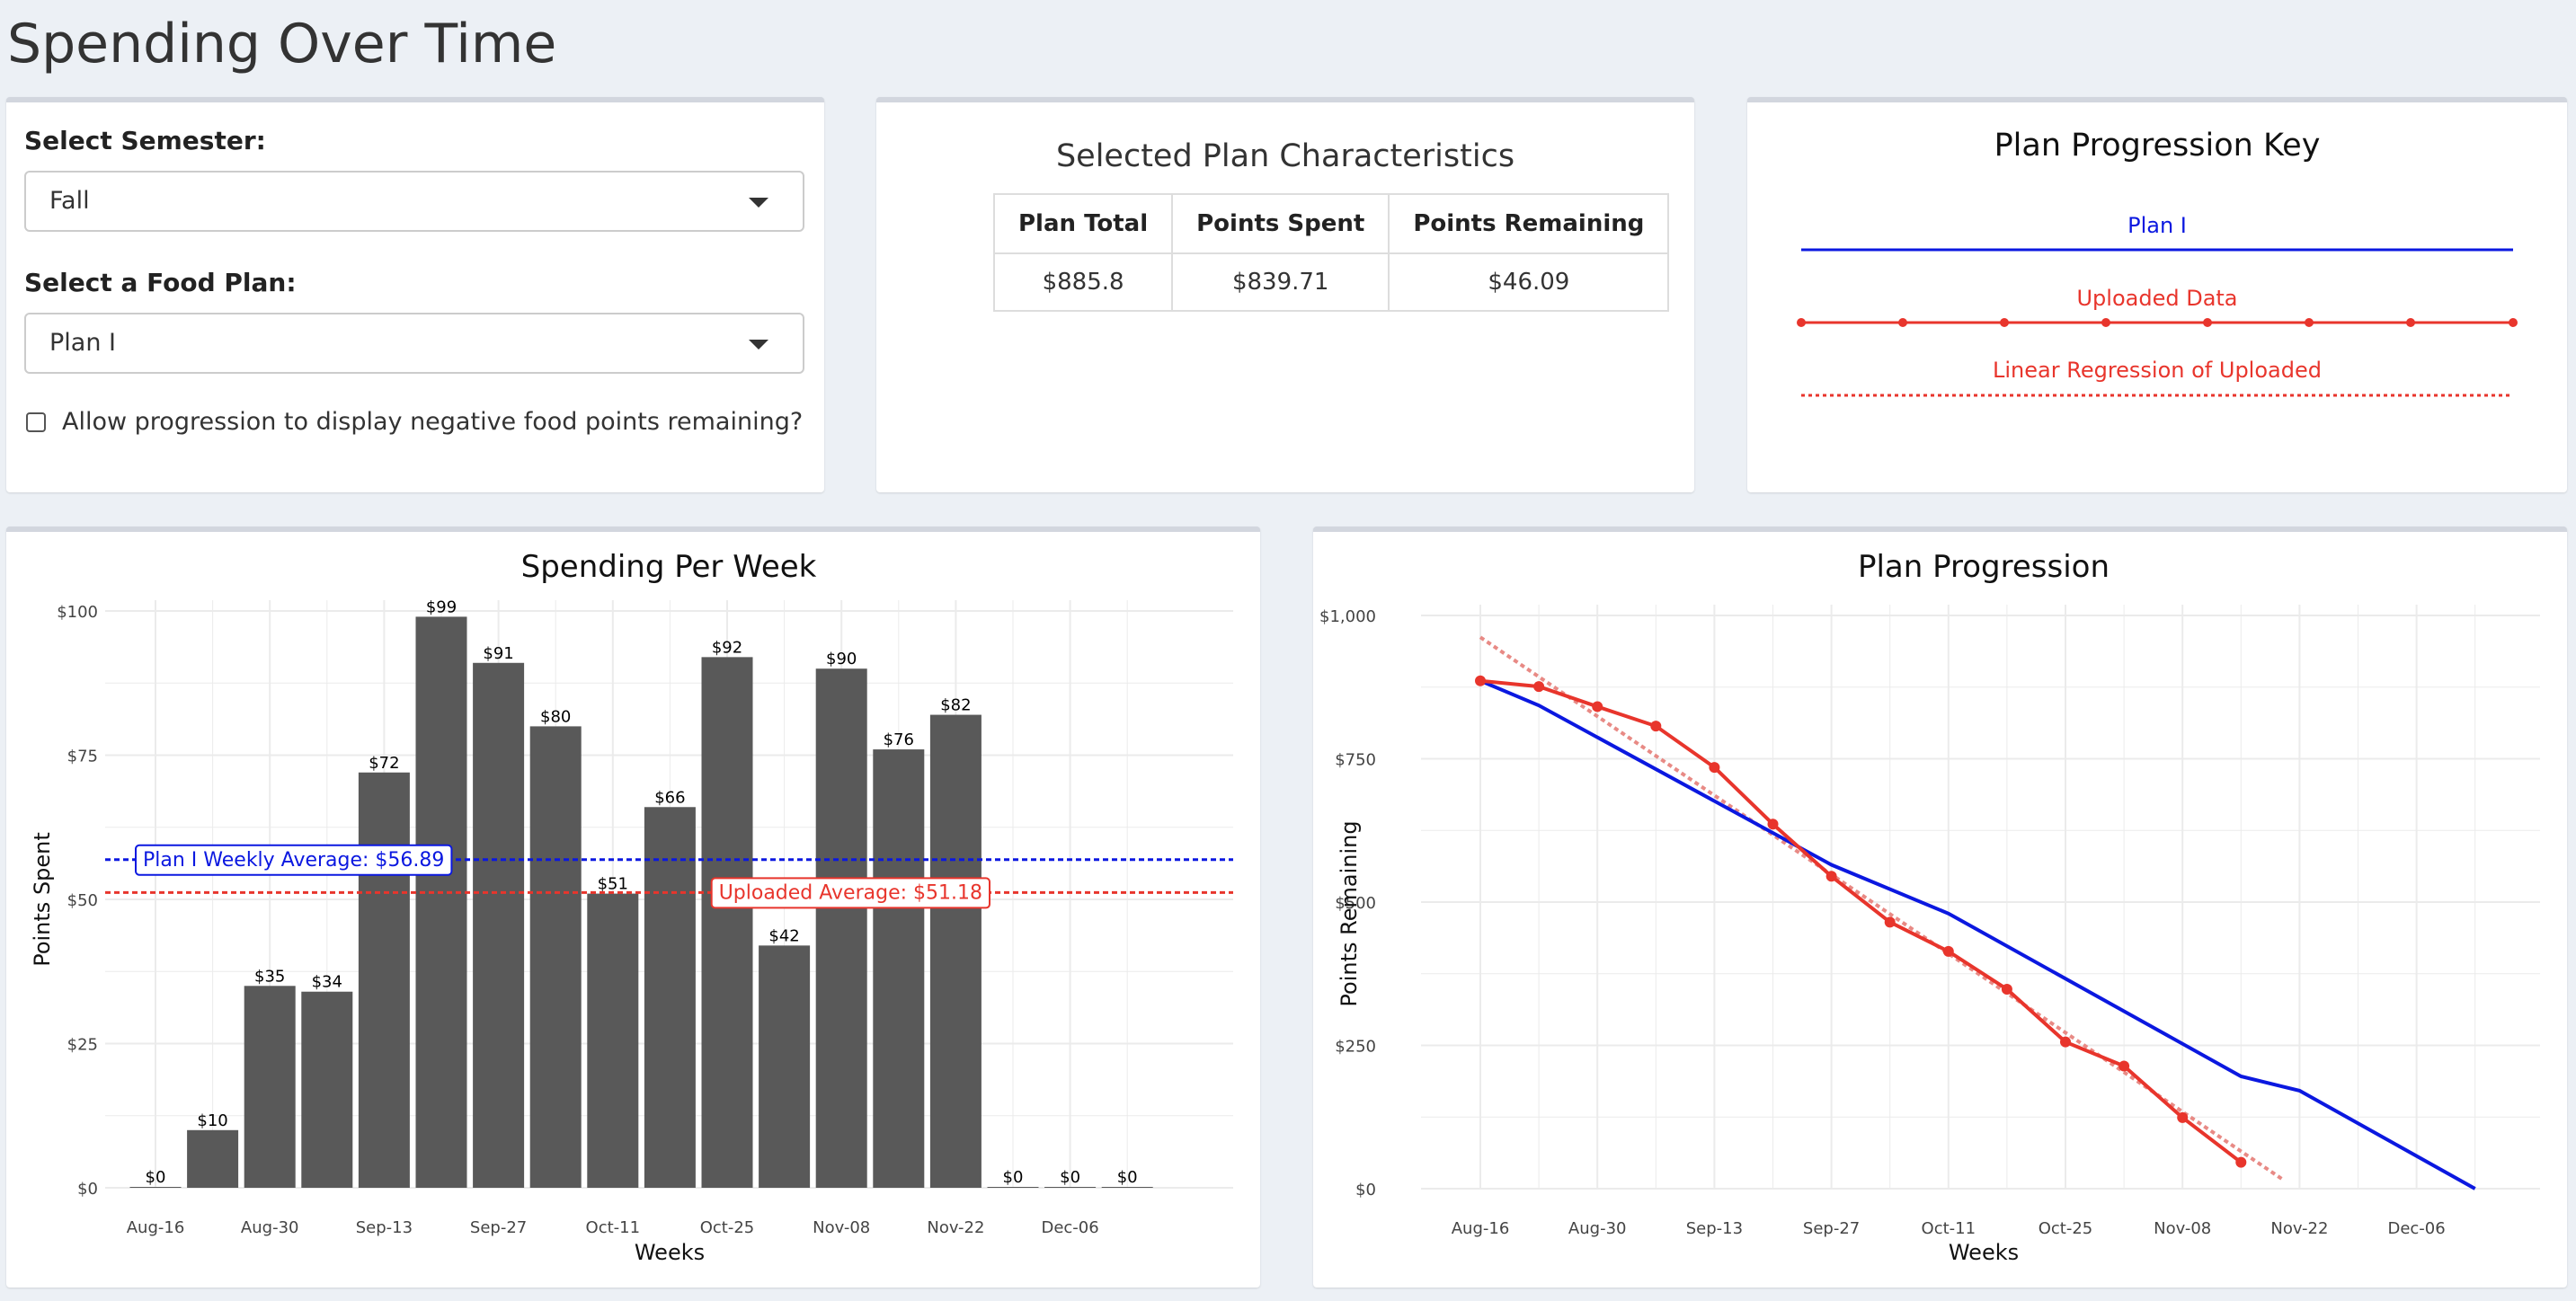 The height and width of the screenshot is (1301, 2576). I want to click on bar-value-label: $10, so click(212, 1120).